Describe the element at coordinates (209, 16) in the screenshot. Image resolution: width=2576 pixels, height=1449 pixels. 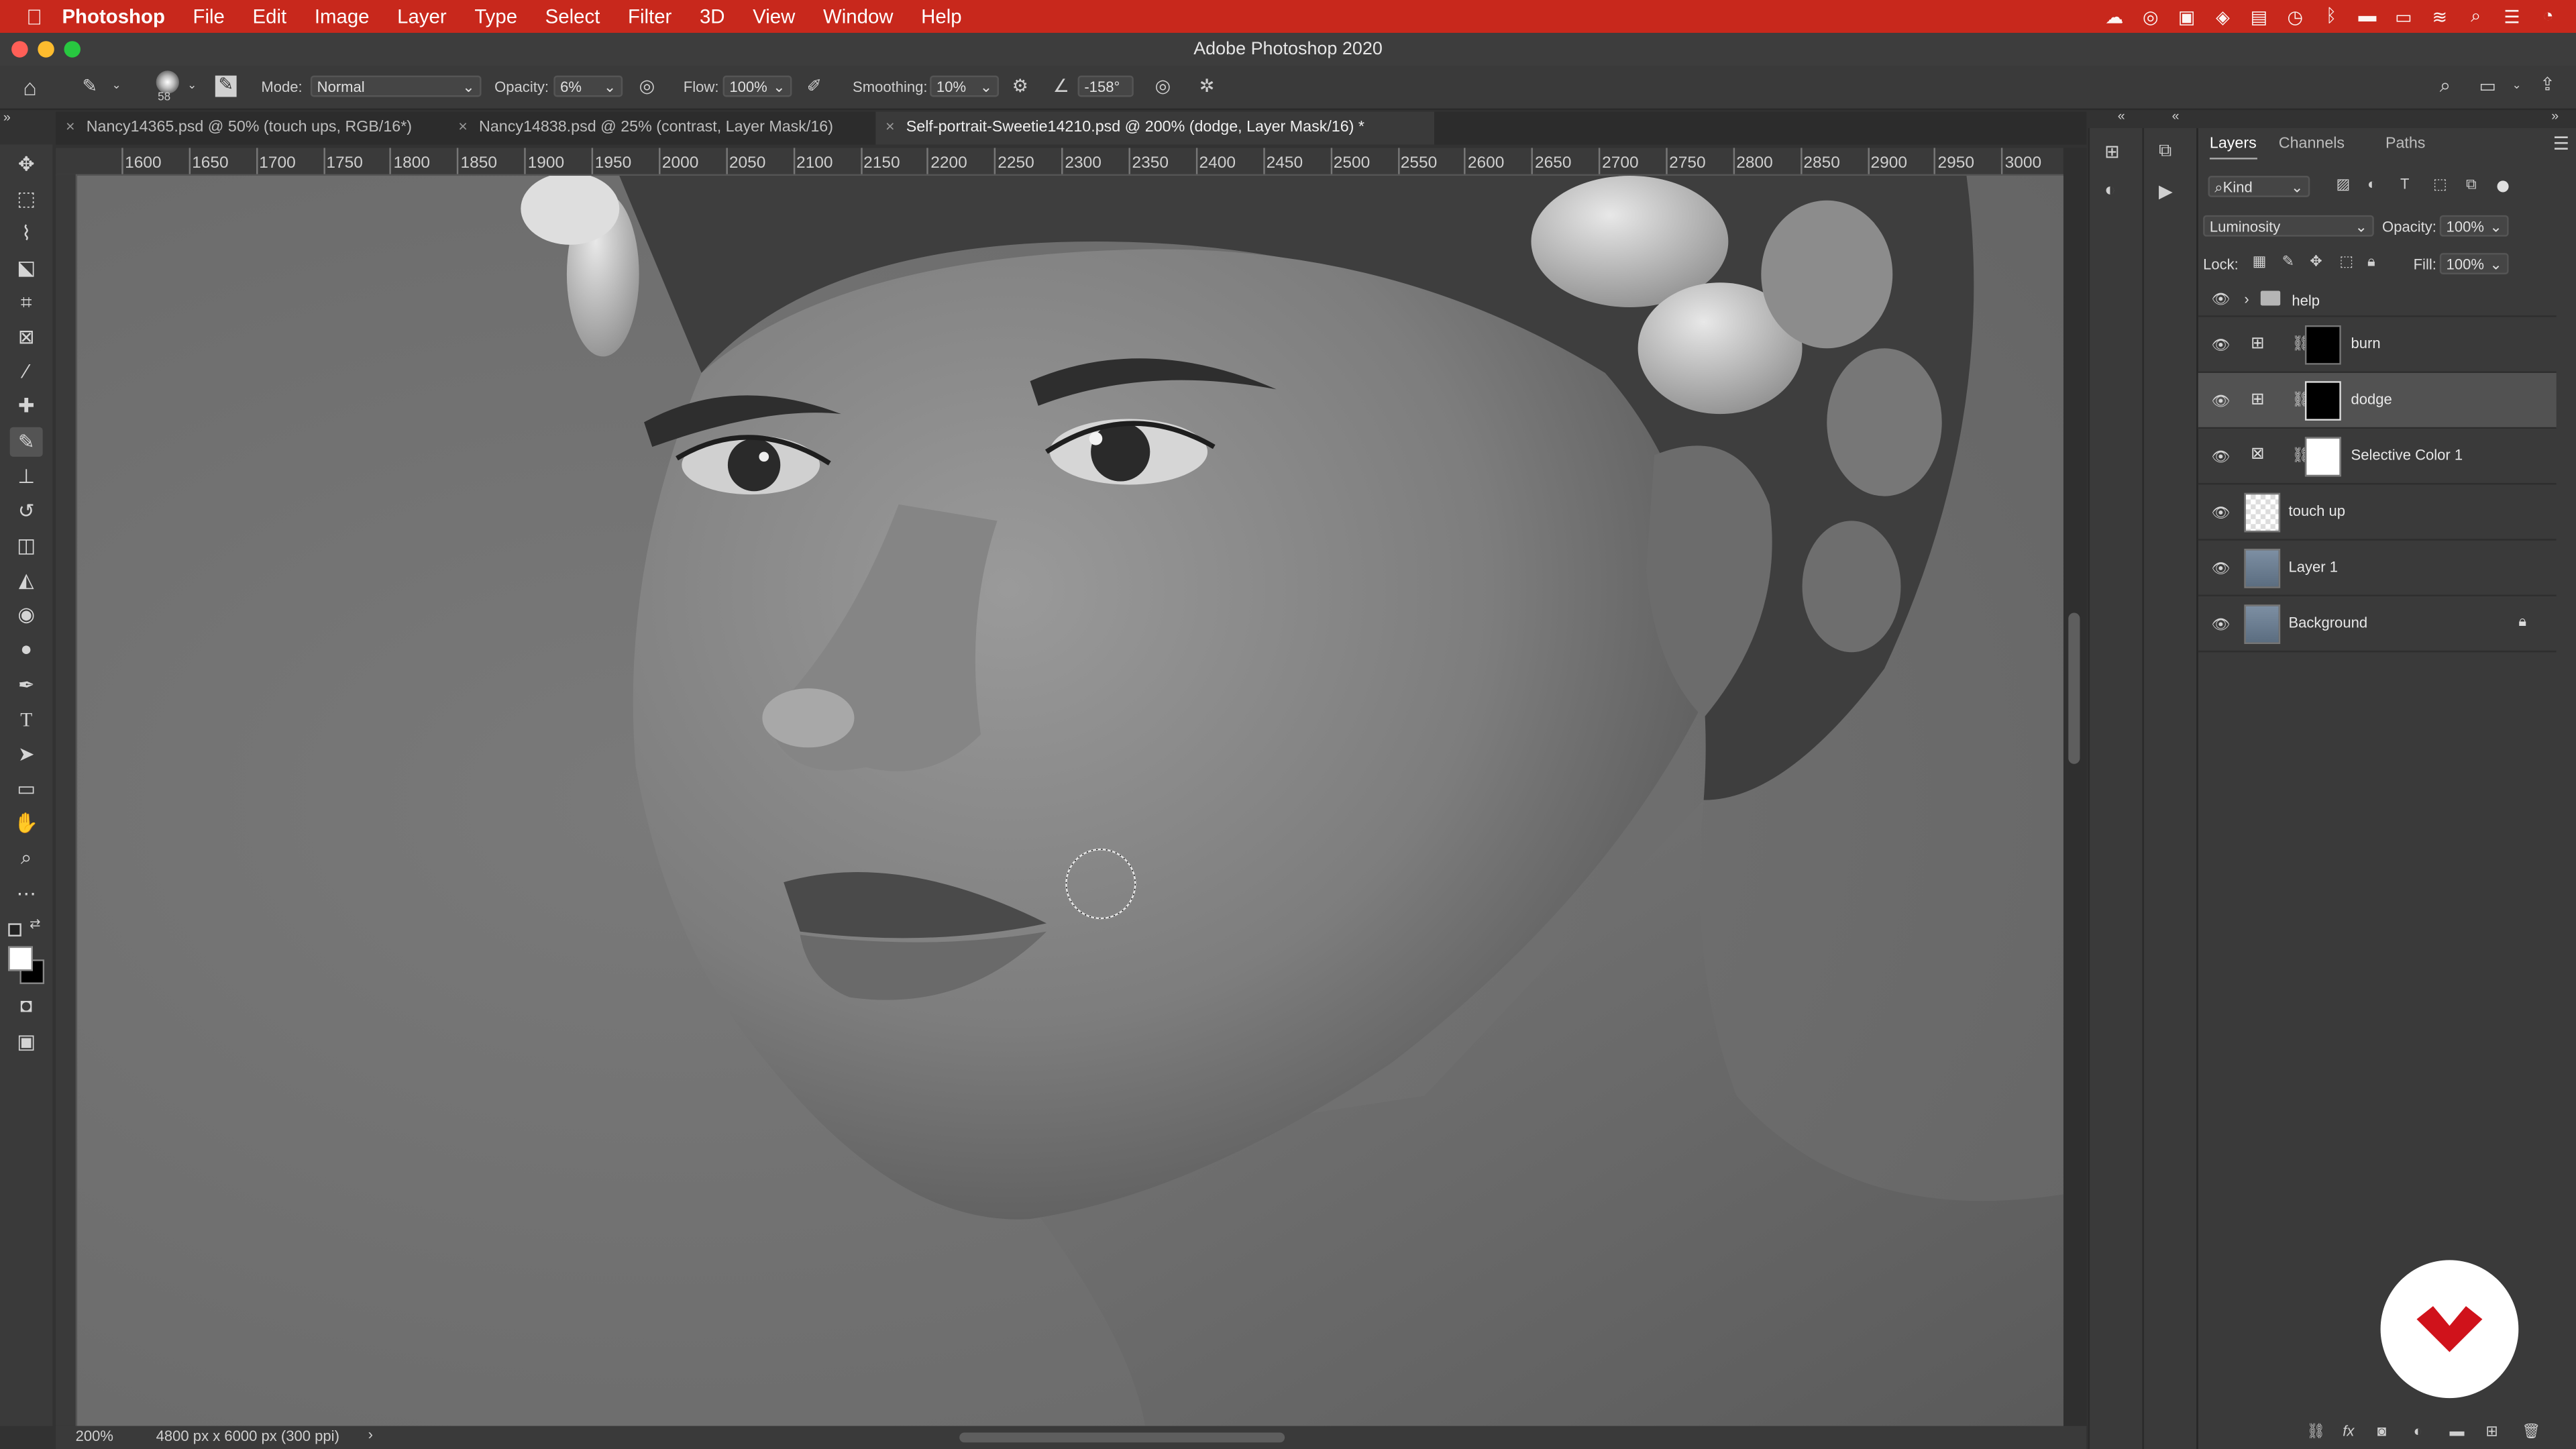
I see `menu-file: File` at that location.